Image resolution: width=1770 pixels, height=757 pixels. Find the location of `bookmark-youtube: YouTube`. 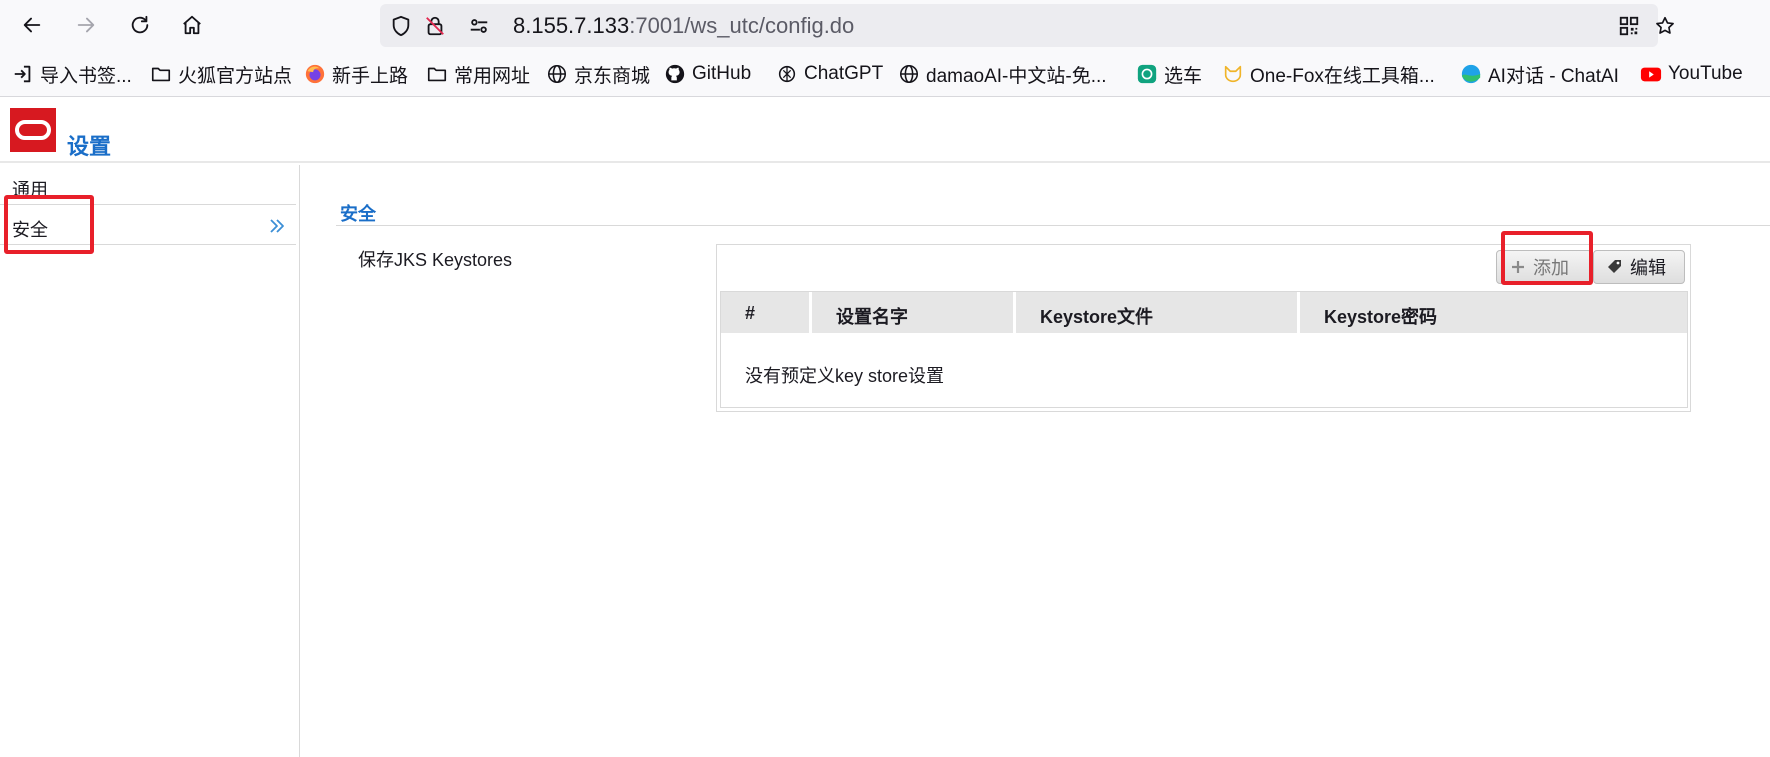

bookmark-youtube: YouTube is located at coordinates (1691, 74).